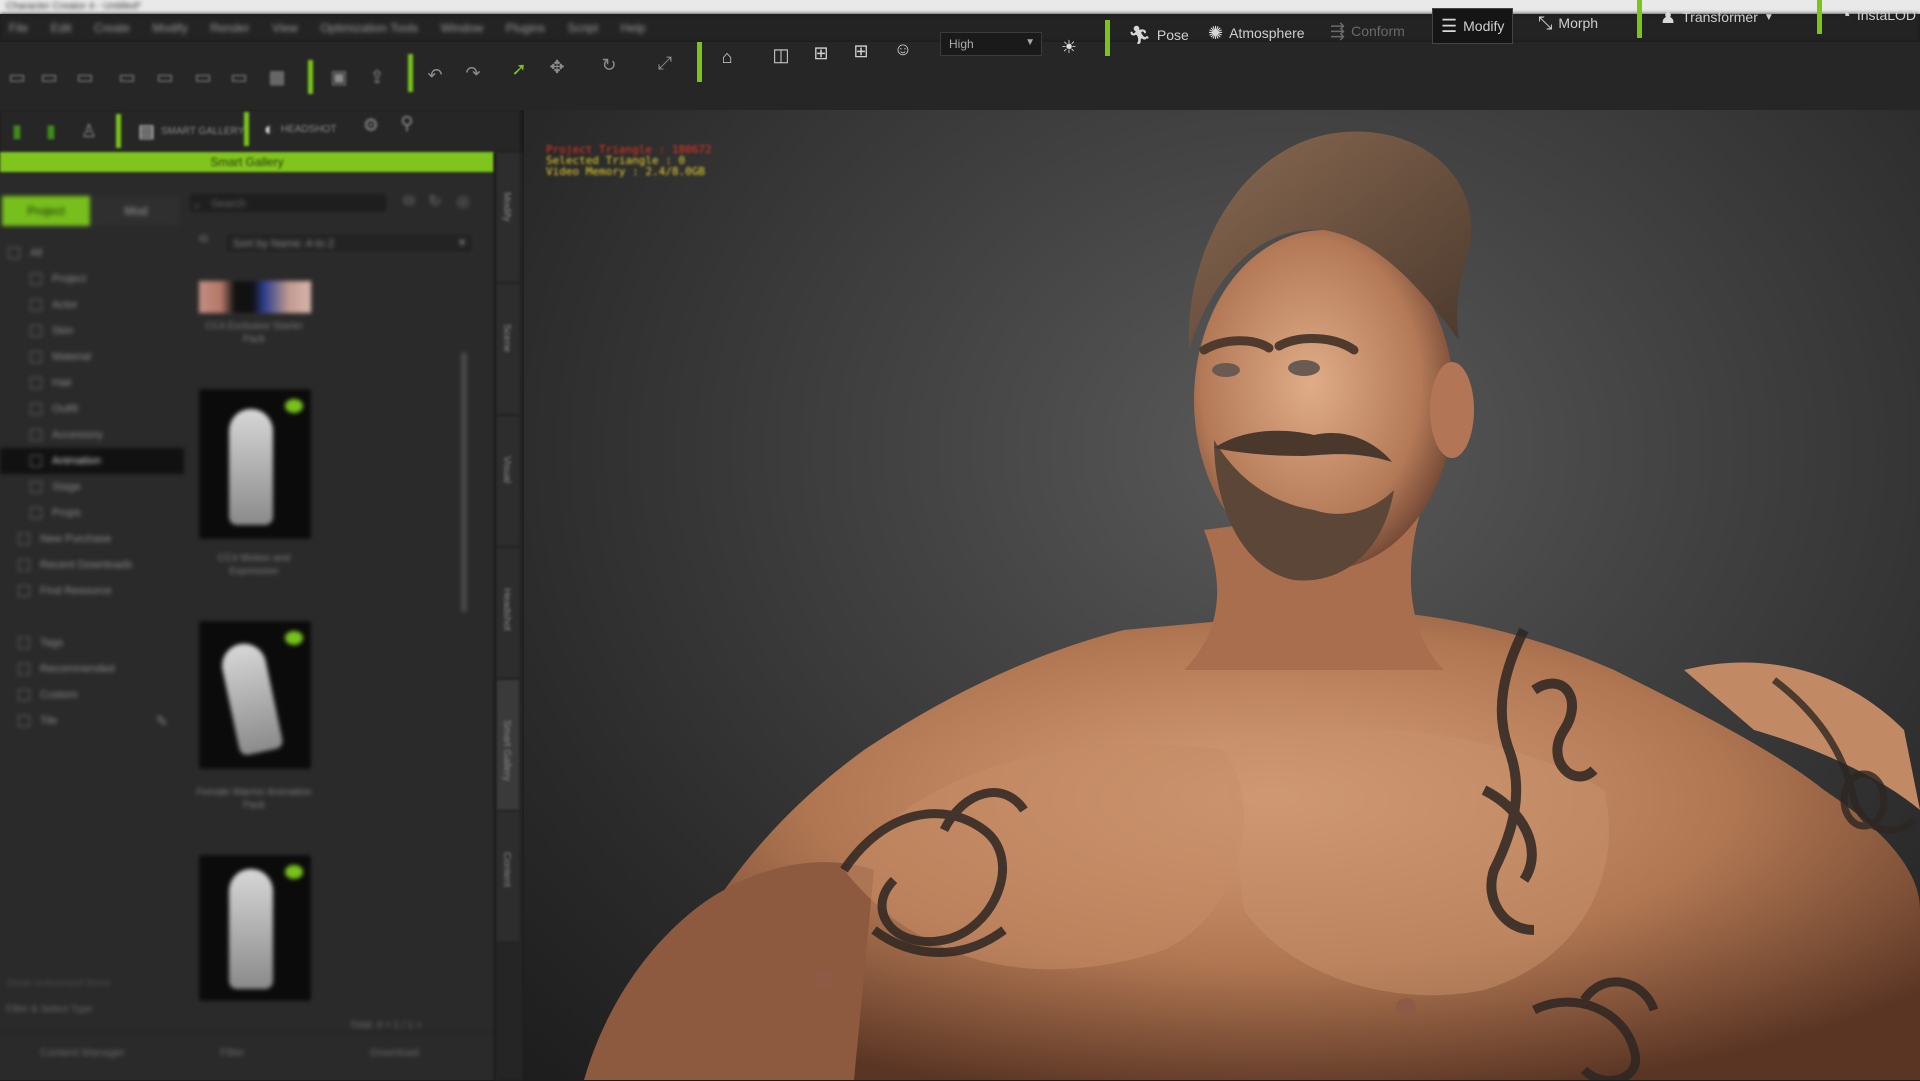 The height and width of the screenshot is (1081, 1920). Describe the element at coordinates (203, 131) in the screenshot. I see `smart-gallery-label: SMART GALLERY` at that location.